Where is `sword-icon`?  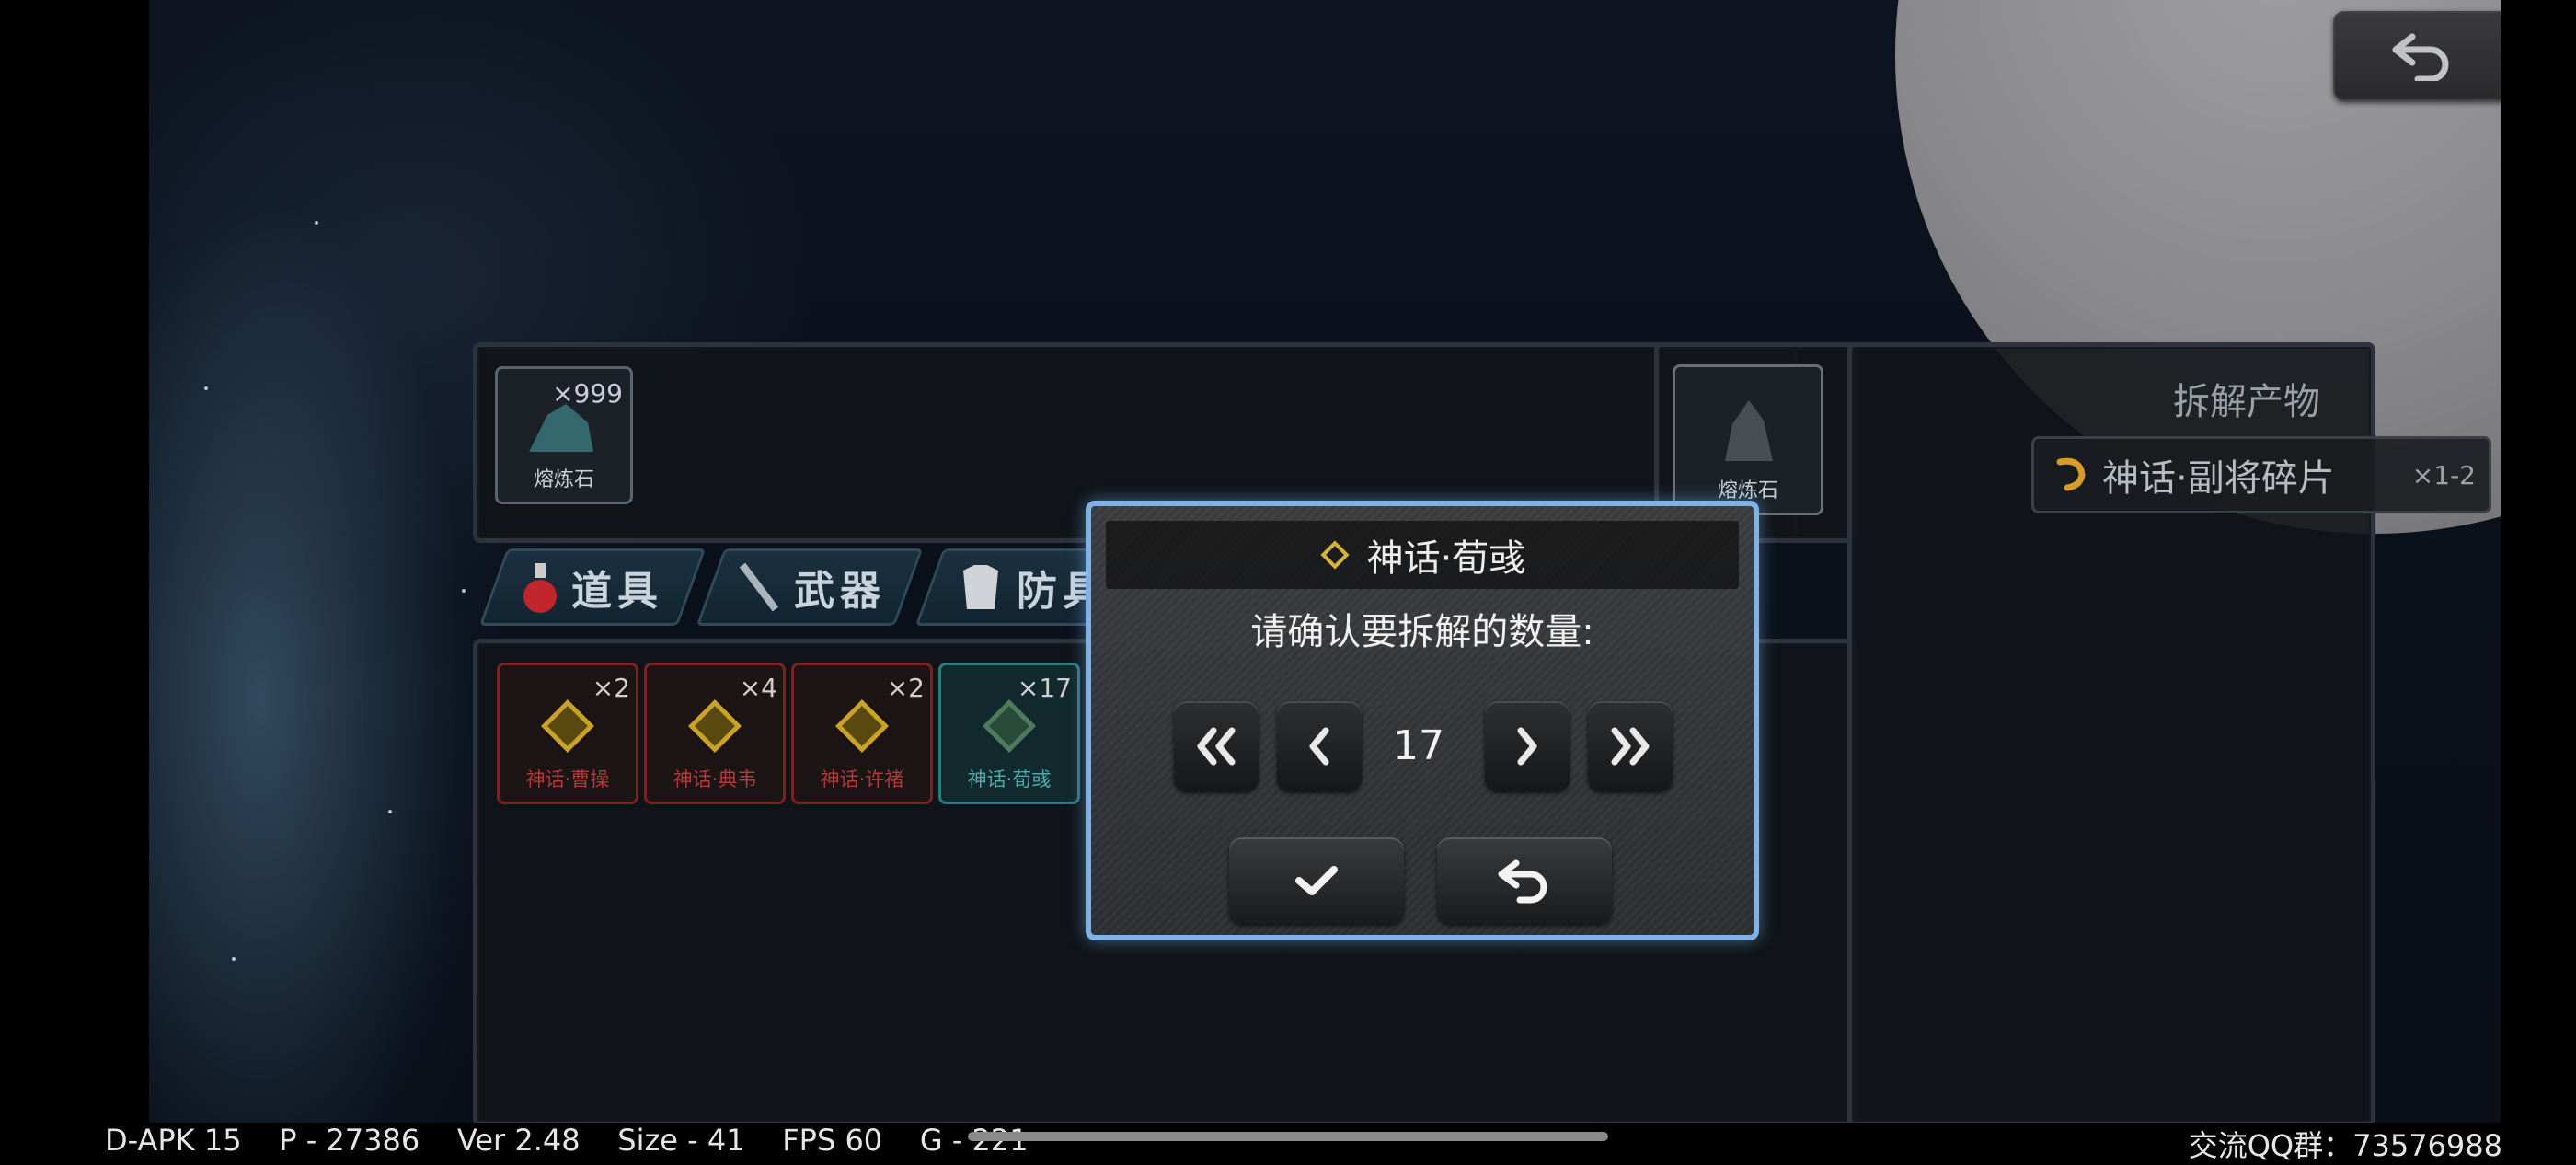
sword-icon is located at coordinates (759, 587).